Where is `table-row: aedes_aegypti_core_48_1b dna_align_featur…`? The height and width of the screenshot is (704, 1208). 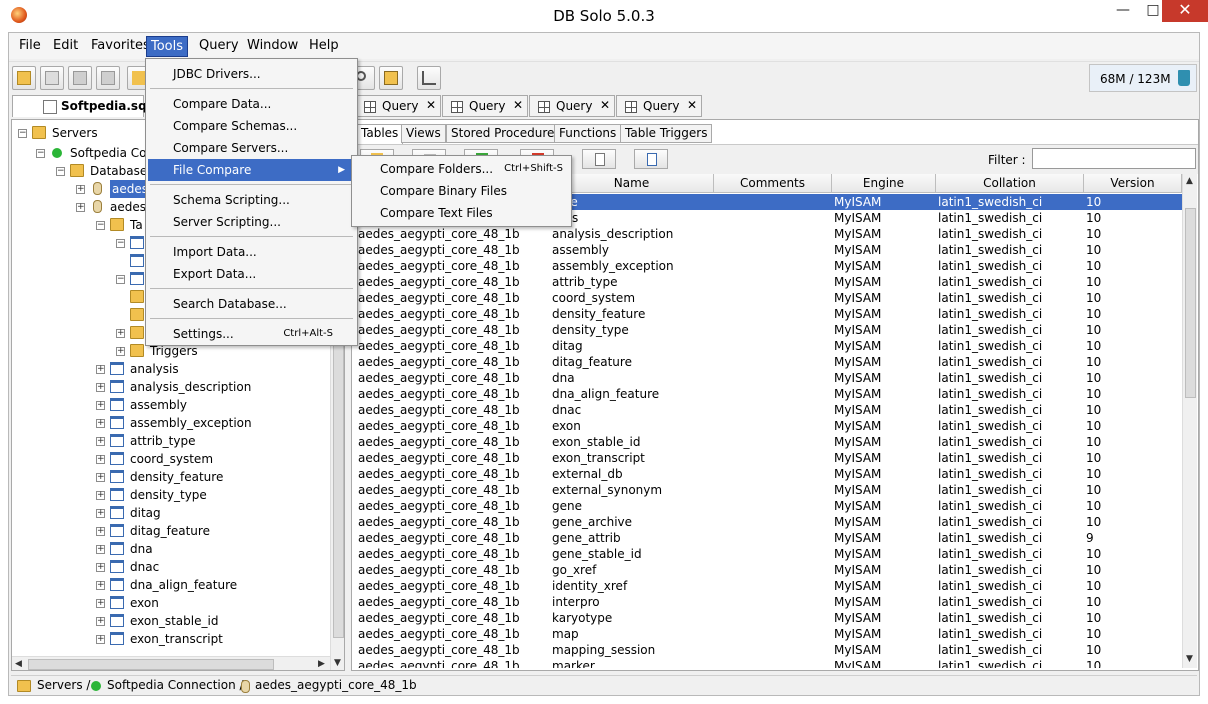
table-row: aedes_aegypti_core_48_1b dna_align_featur… is located at coordinates (769, 394).